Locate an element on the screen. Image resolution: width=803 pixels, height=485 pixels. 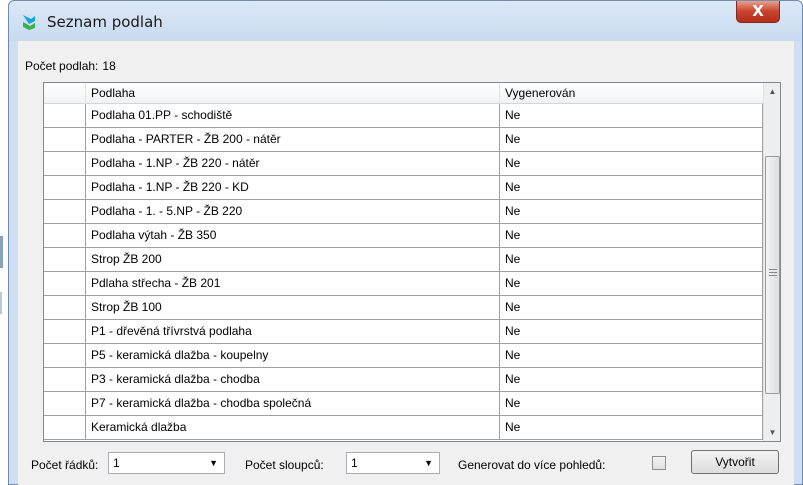
cols-count-label: Počet sloupců: is located at coordinates (284, 465).